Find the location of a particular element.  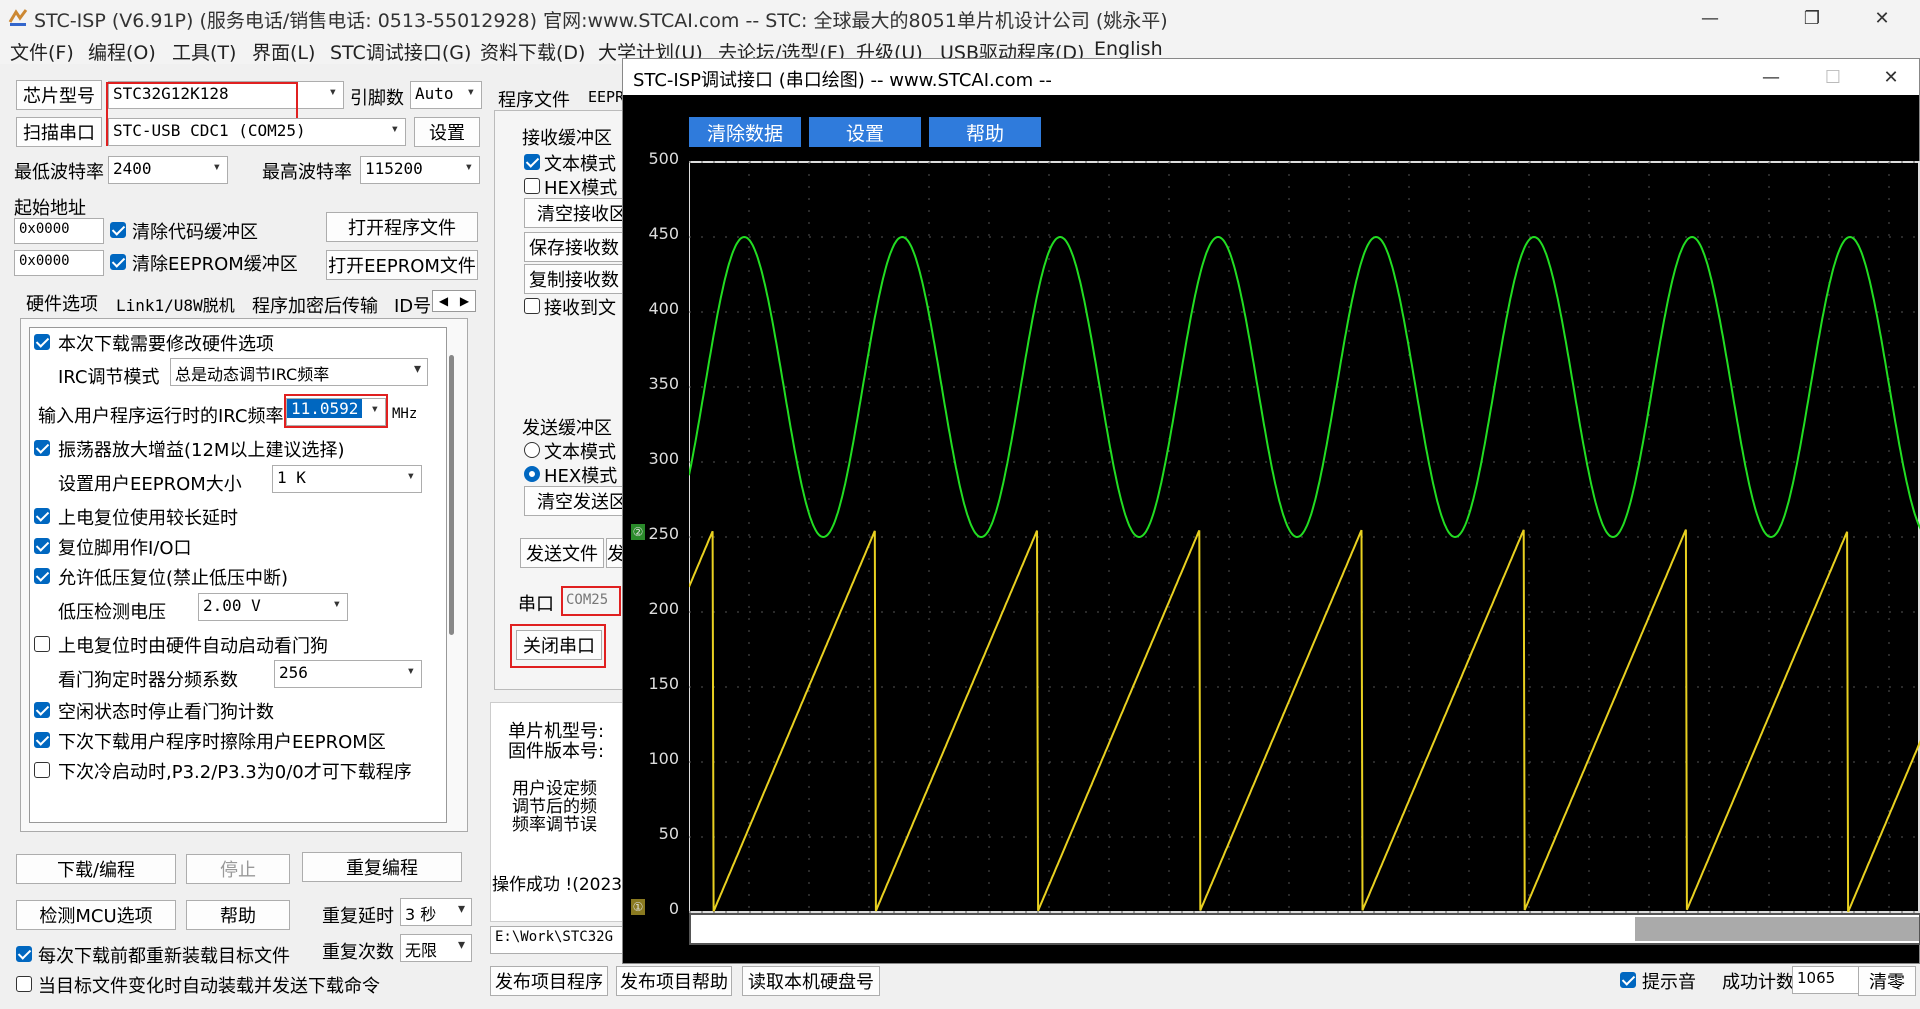

app-icon is located at coordinates (18, 17).